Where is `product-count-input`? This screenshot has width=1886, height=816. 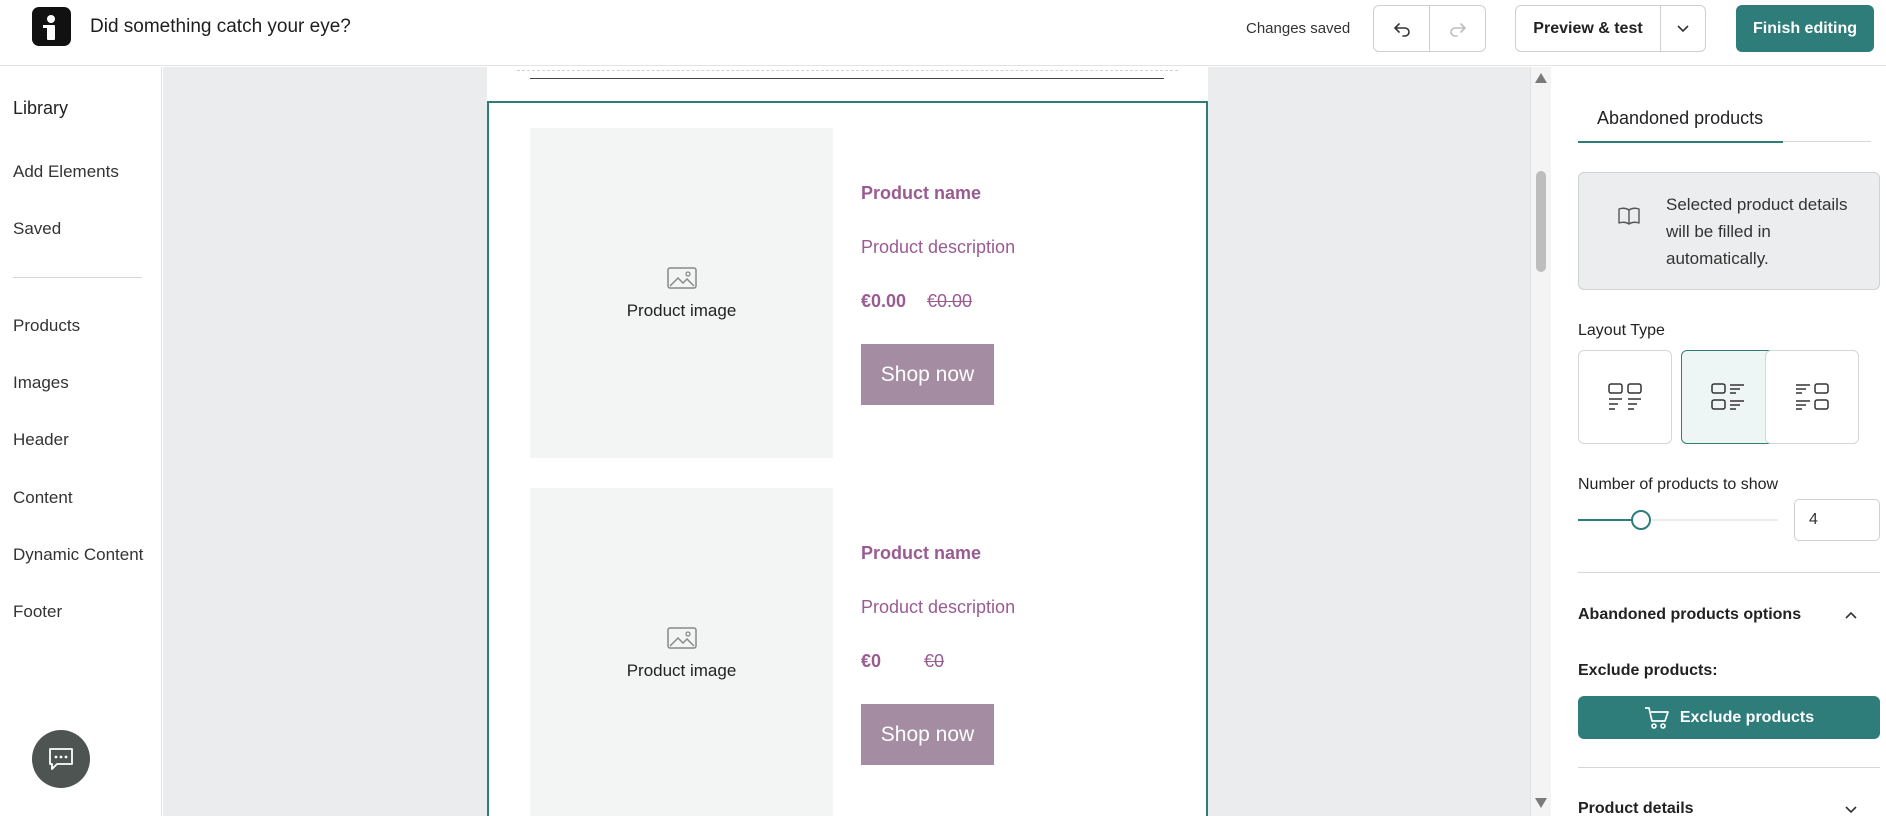
product-count-input is located at coordinates (1837, 520).